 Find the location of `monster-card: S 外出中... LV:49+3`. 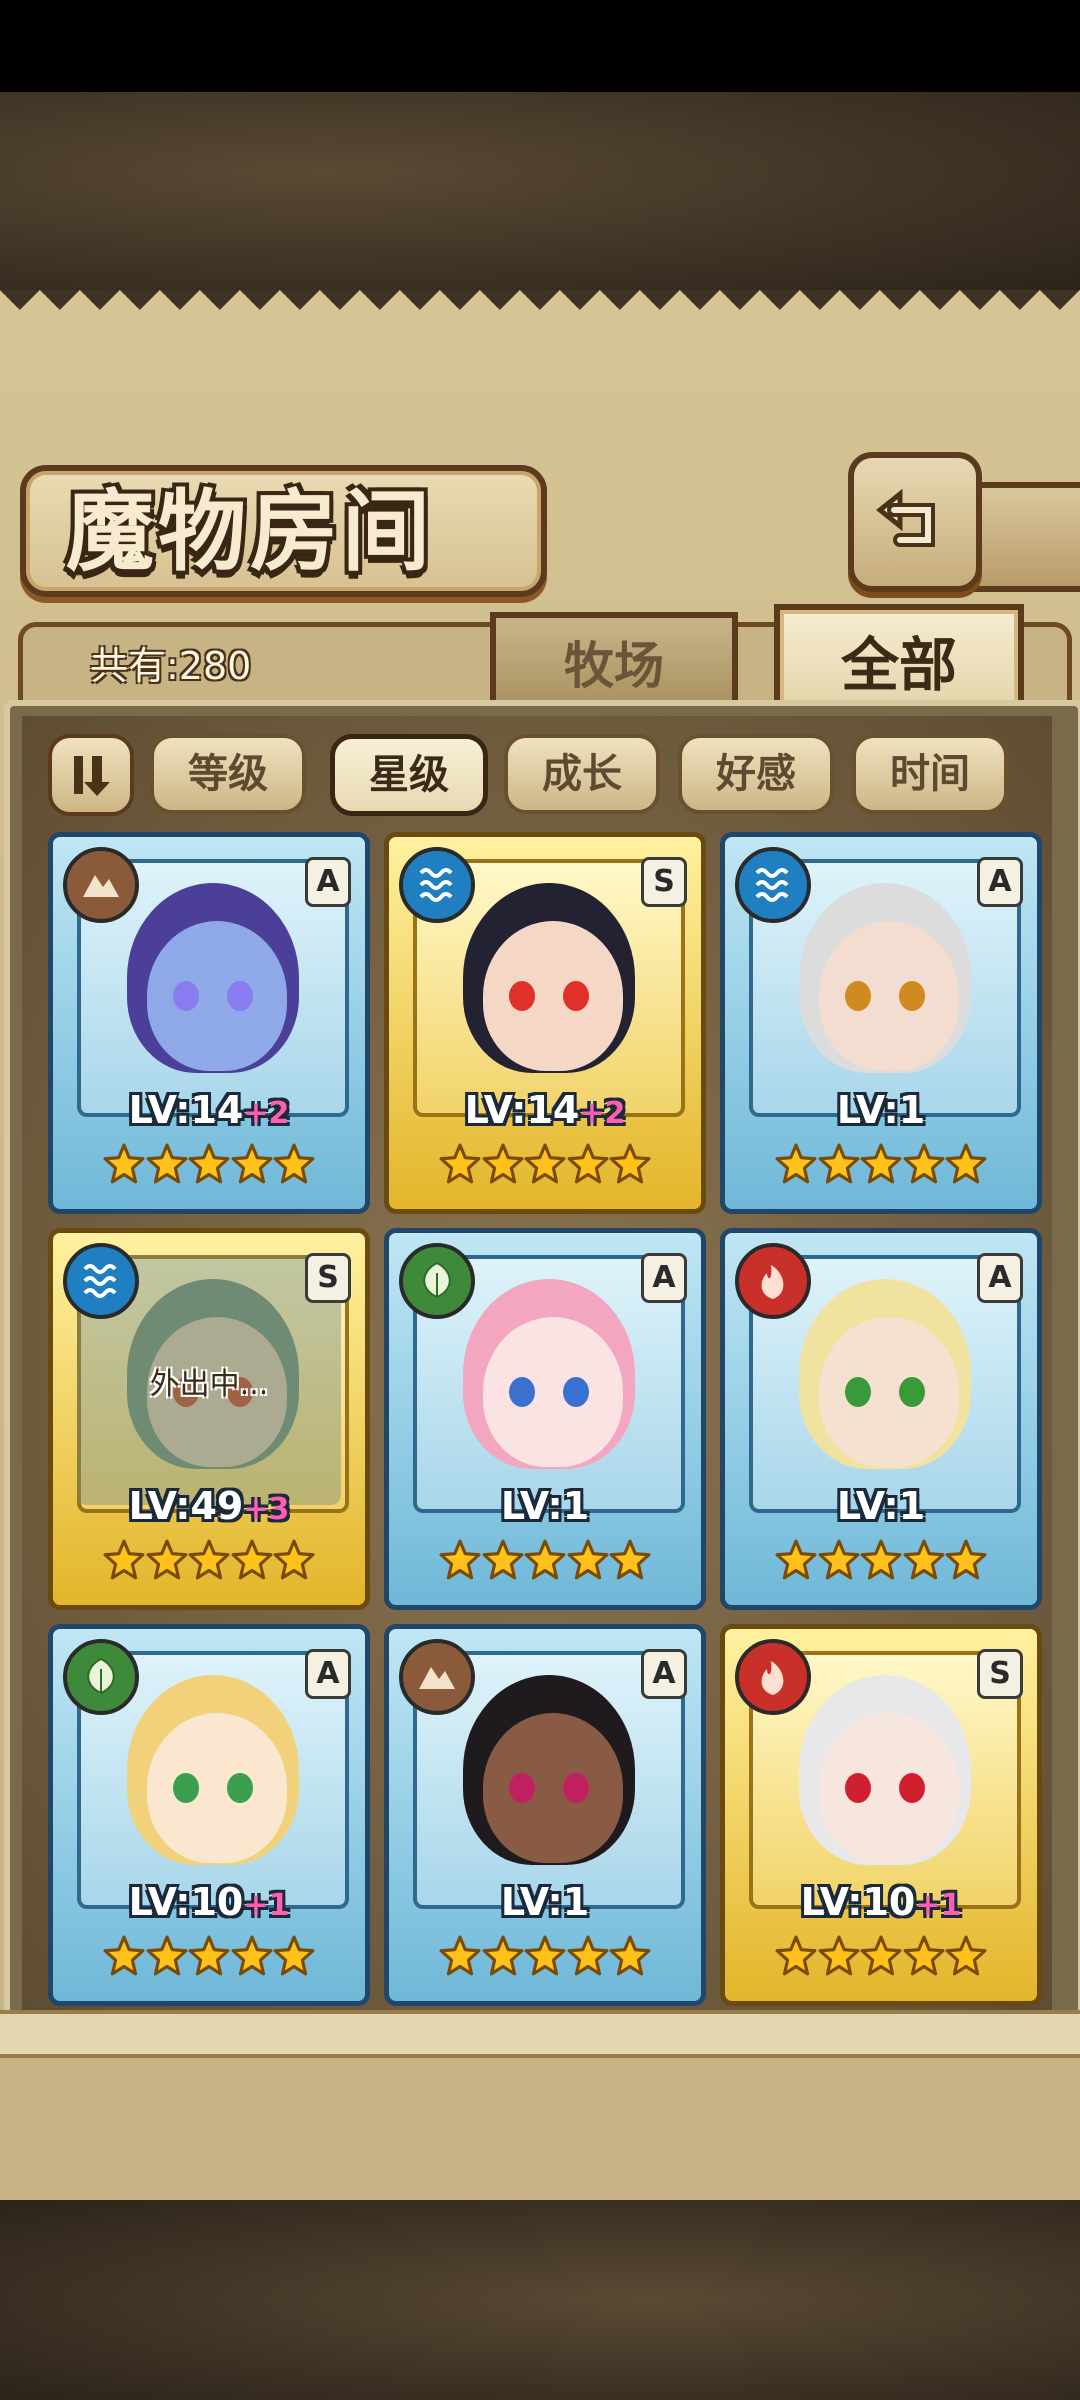

monster-card: S 外出中... LV:49+3 is located at coordinates (209, 1419).